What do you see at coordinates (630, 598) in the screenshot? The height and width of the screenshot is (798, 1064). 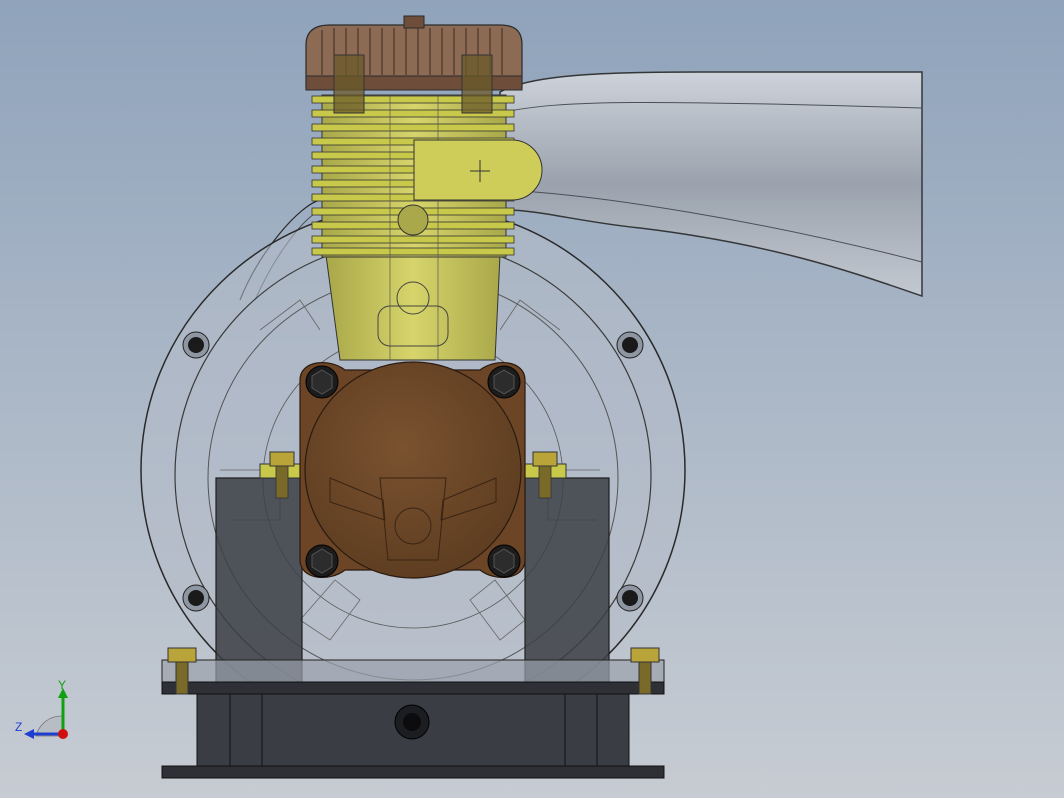 I see `housing-bolt-bottom-right` at bounding box center [630, 598].